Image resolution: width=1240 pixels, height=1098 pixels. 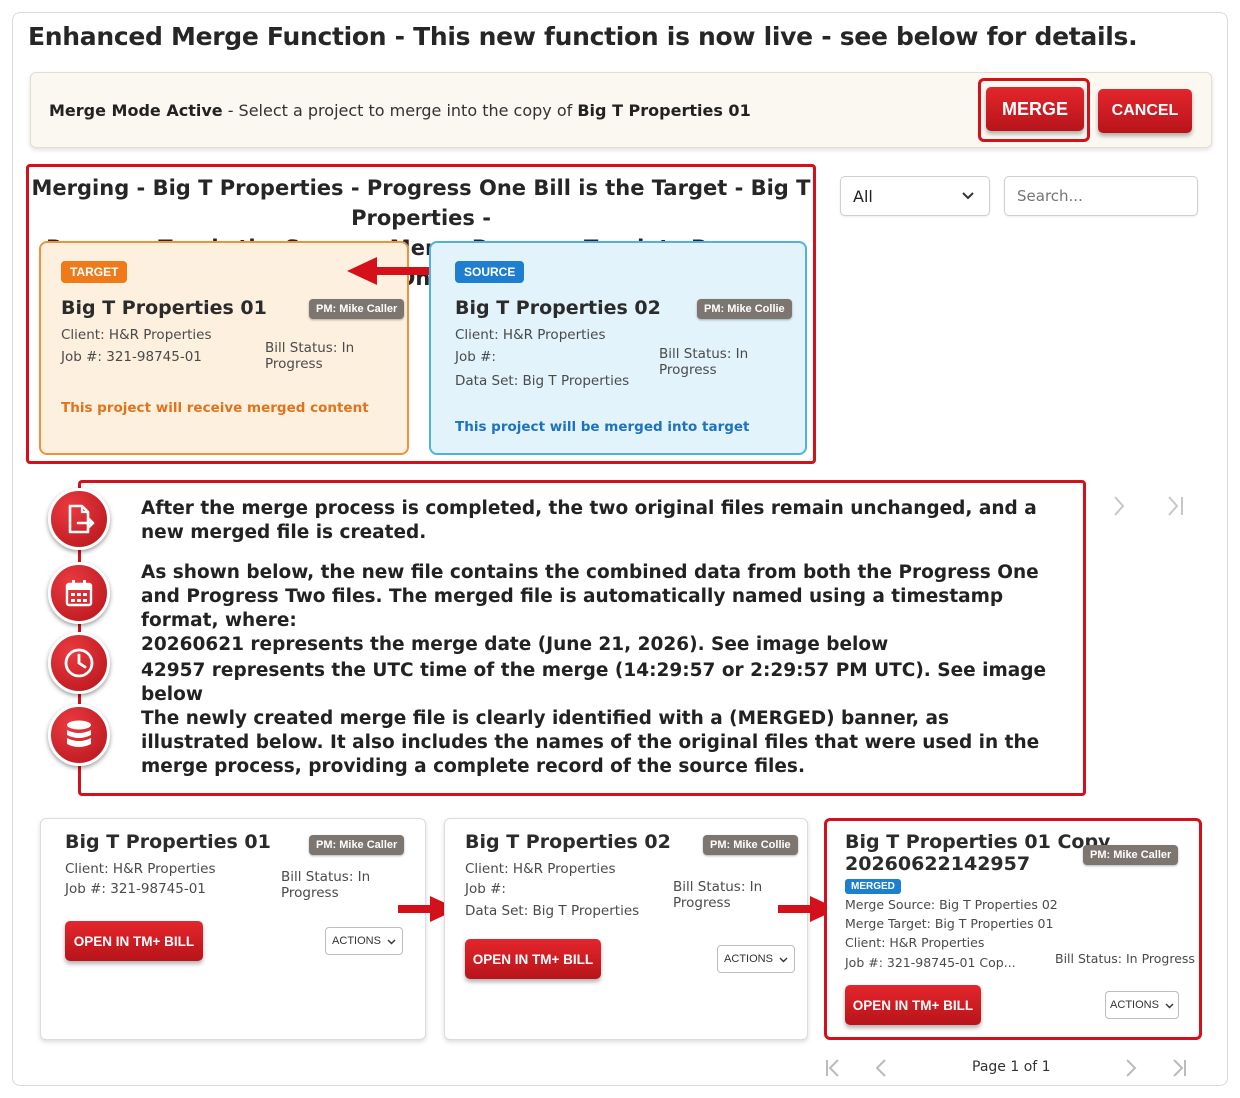 What do you see at coordinates (542, 381) in the screenshot?
I see `source-data-set: Data Set: Big T Properties` at bounding box center [542, 381].